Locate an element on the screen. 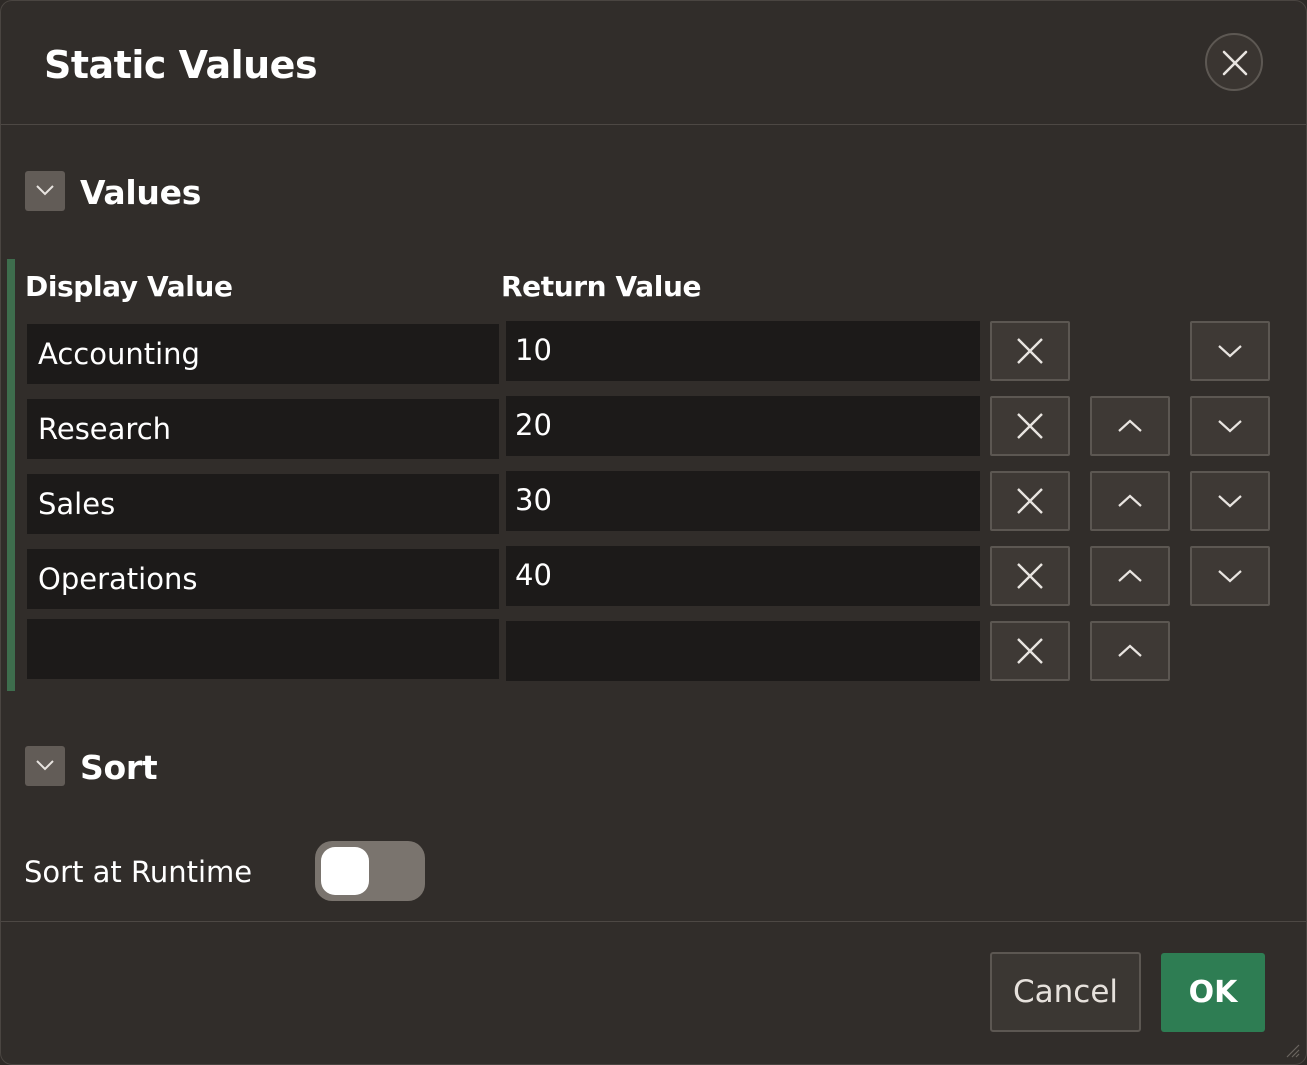 The width and height of the screenshot is (1307, 1065). display-value-input is located at coordinates (263, 649).